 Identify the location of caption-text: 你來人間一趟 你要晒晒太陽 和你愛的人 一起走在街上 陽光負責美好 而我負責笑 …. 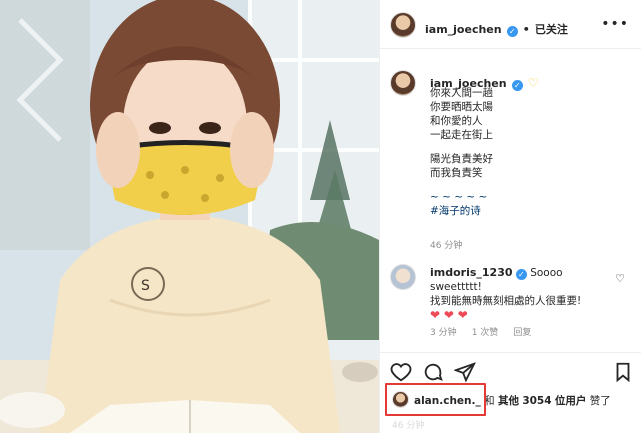
(530, 152).